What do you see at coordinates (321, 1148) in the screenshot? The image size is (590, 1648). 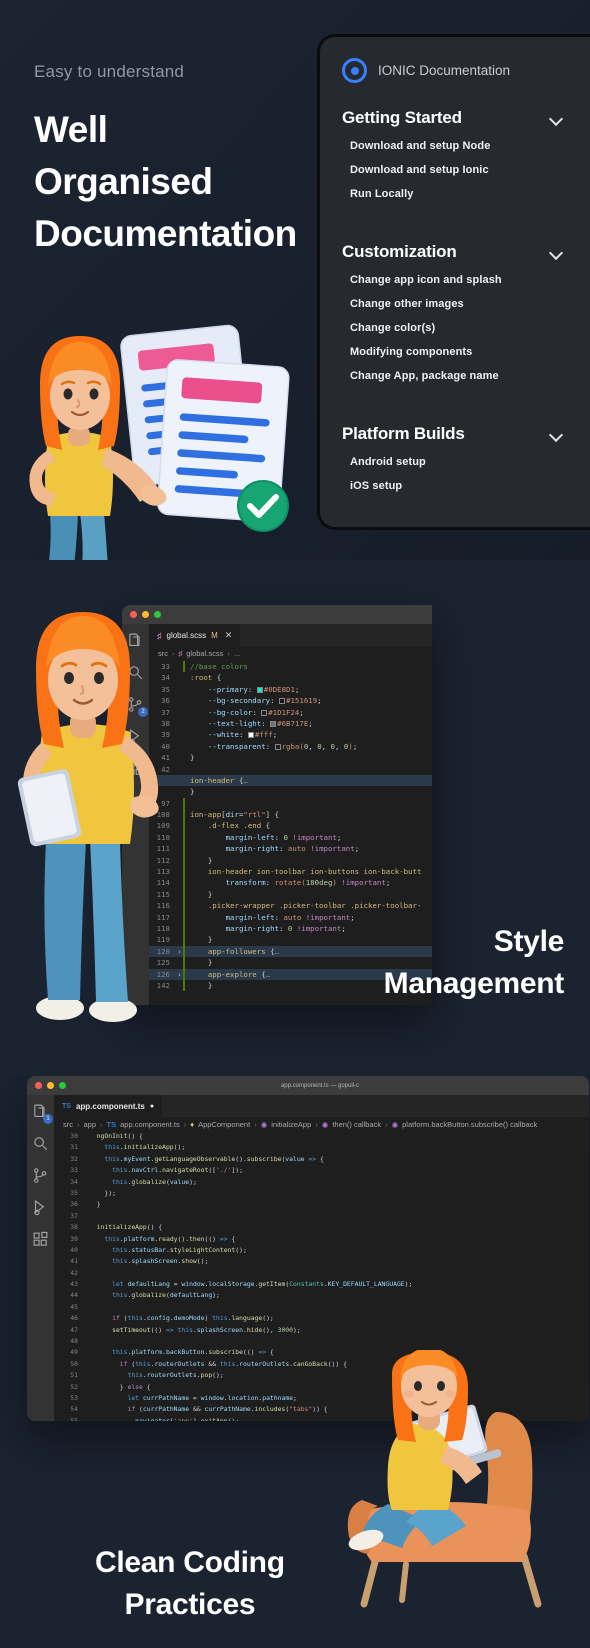 I see `code-line: 31 this.initializeApp();` at bounding box center [321, 1148].